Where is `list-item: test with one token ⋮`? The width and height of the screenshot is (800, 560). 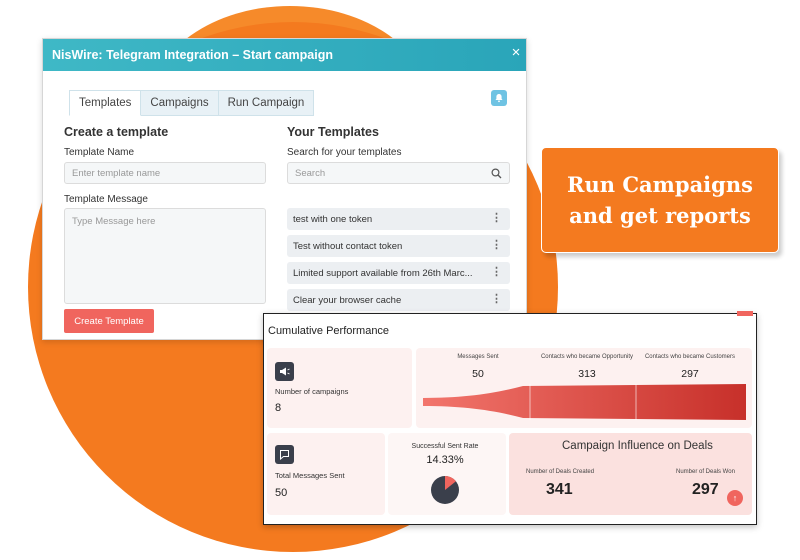 list-item: test with one token ⋮ is located at coordinates (398, 219).